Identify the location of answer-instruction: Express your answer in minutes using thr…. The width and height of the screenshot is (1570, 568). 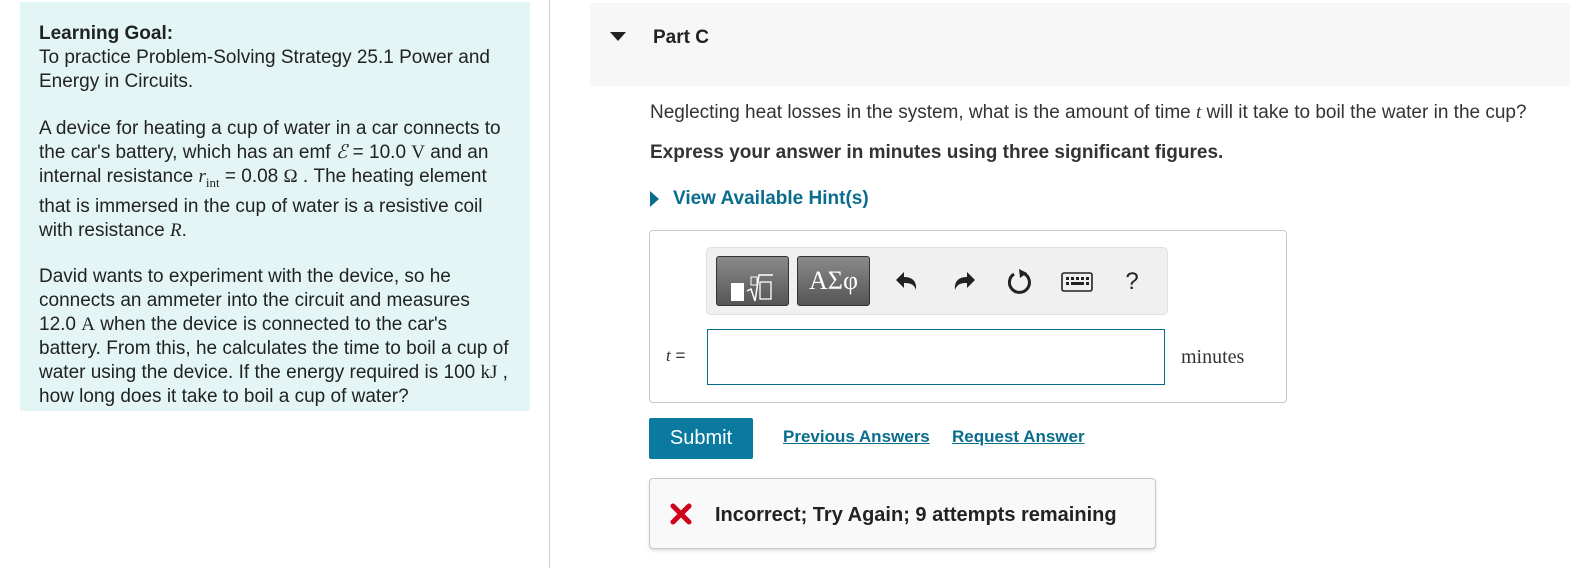
(937, 152).